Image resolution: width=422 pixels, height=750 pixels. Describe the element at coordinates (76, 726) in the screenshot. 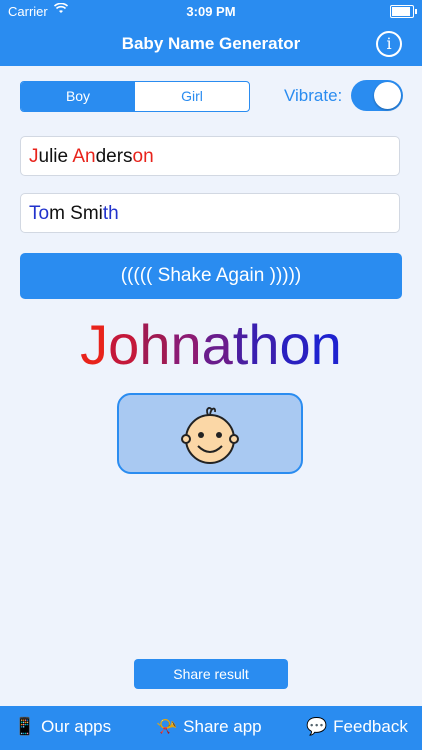

I see `tab-our-apps-label: Our apps` at that location.